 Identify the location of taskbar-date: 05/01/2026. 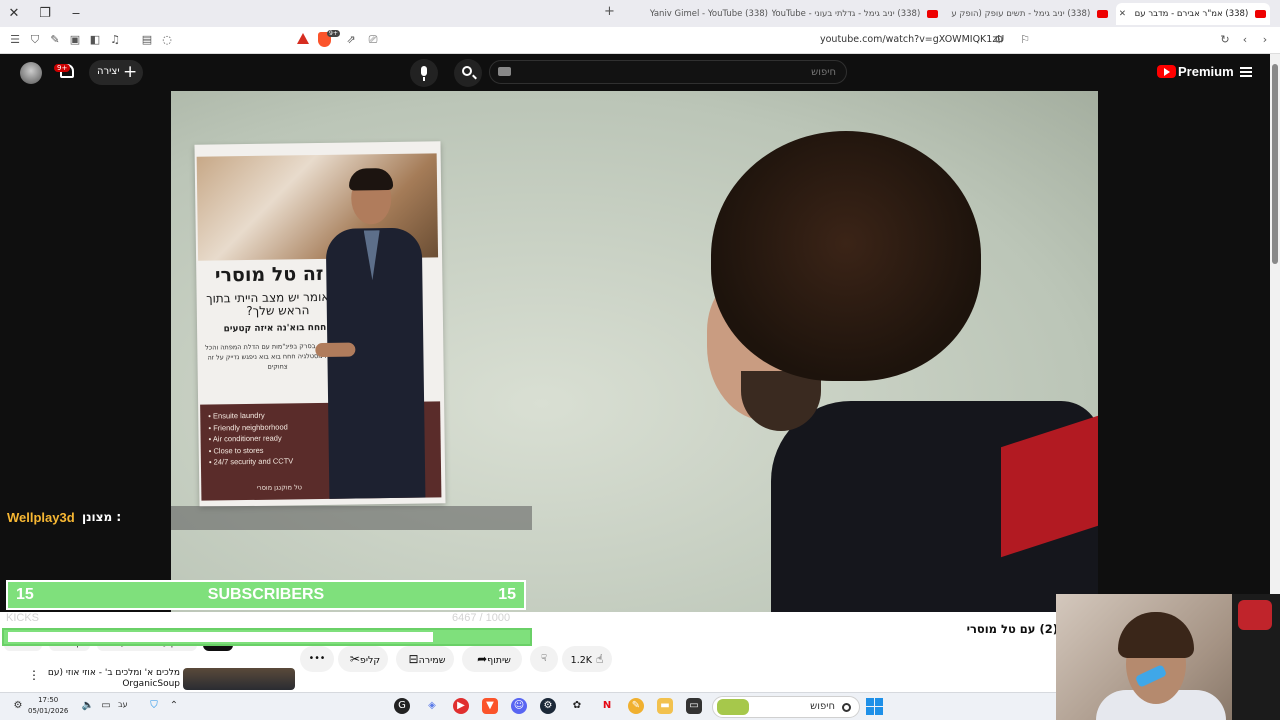
(48, 711).